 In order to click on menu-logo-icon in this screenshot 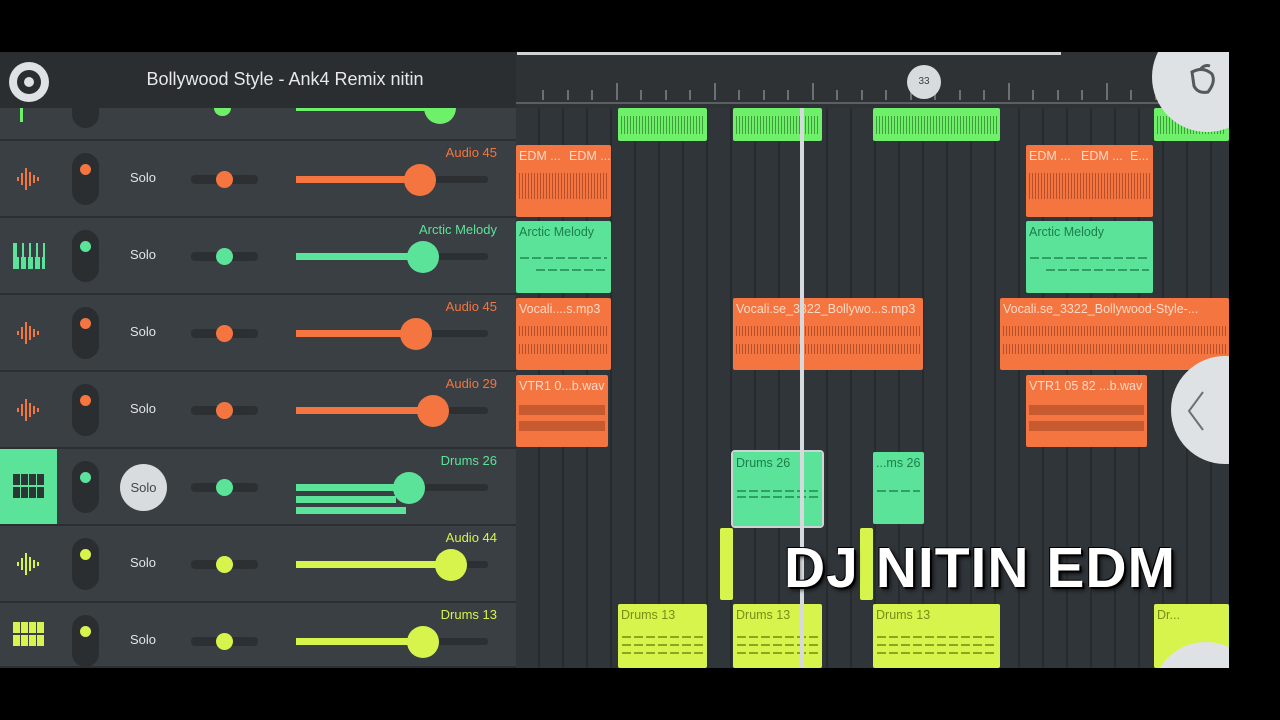, I will do `click(29, 82)`.